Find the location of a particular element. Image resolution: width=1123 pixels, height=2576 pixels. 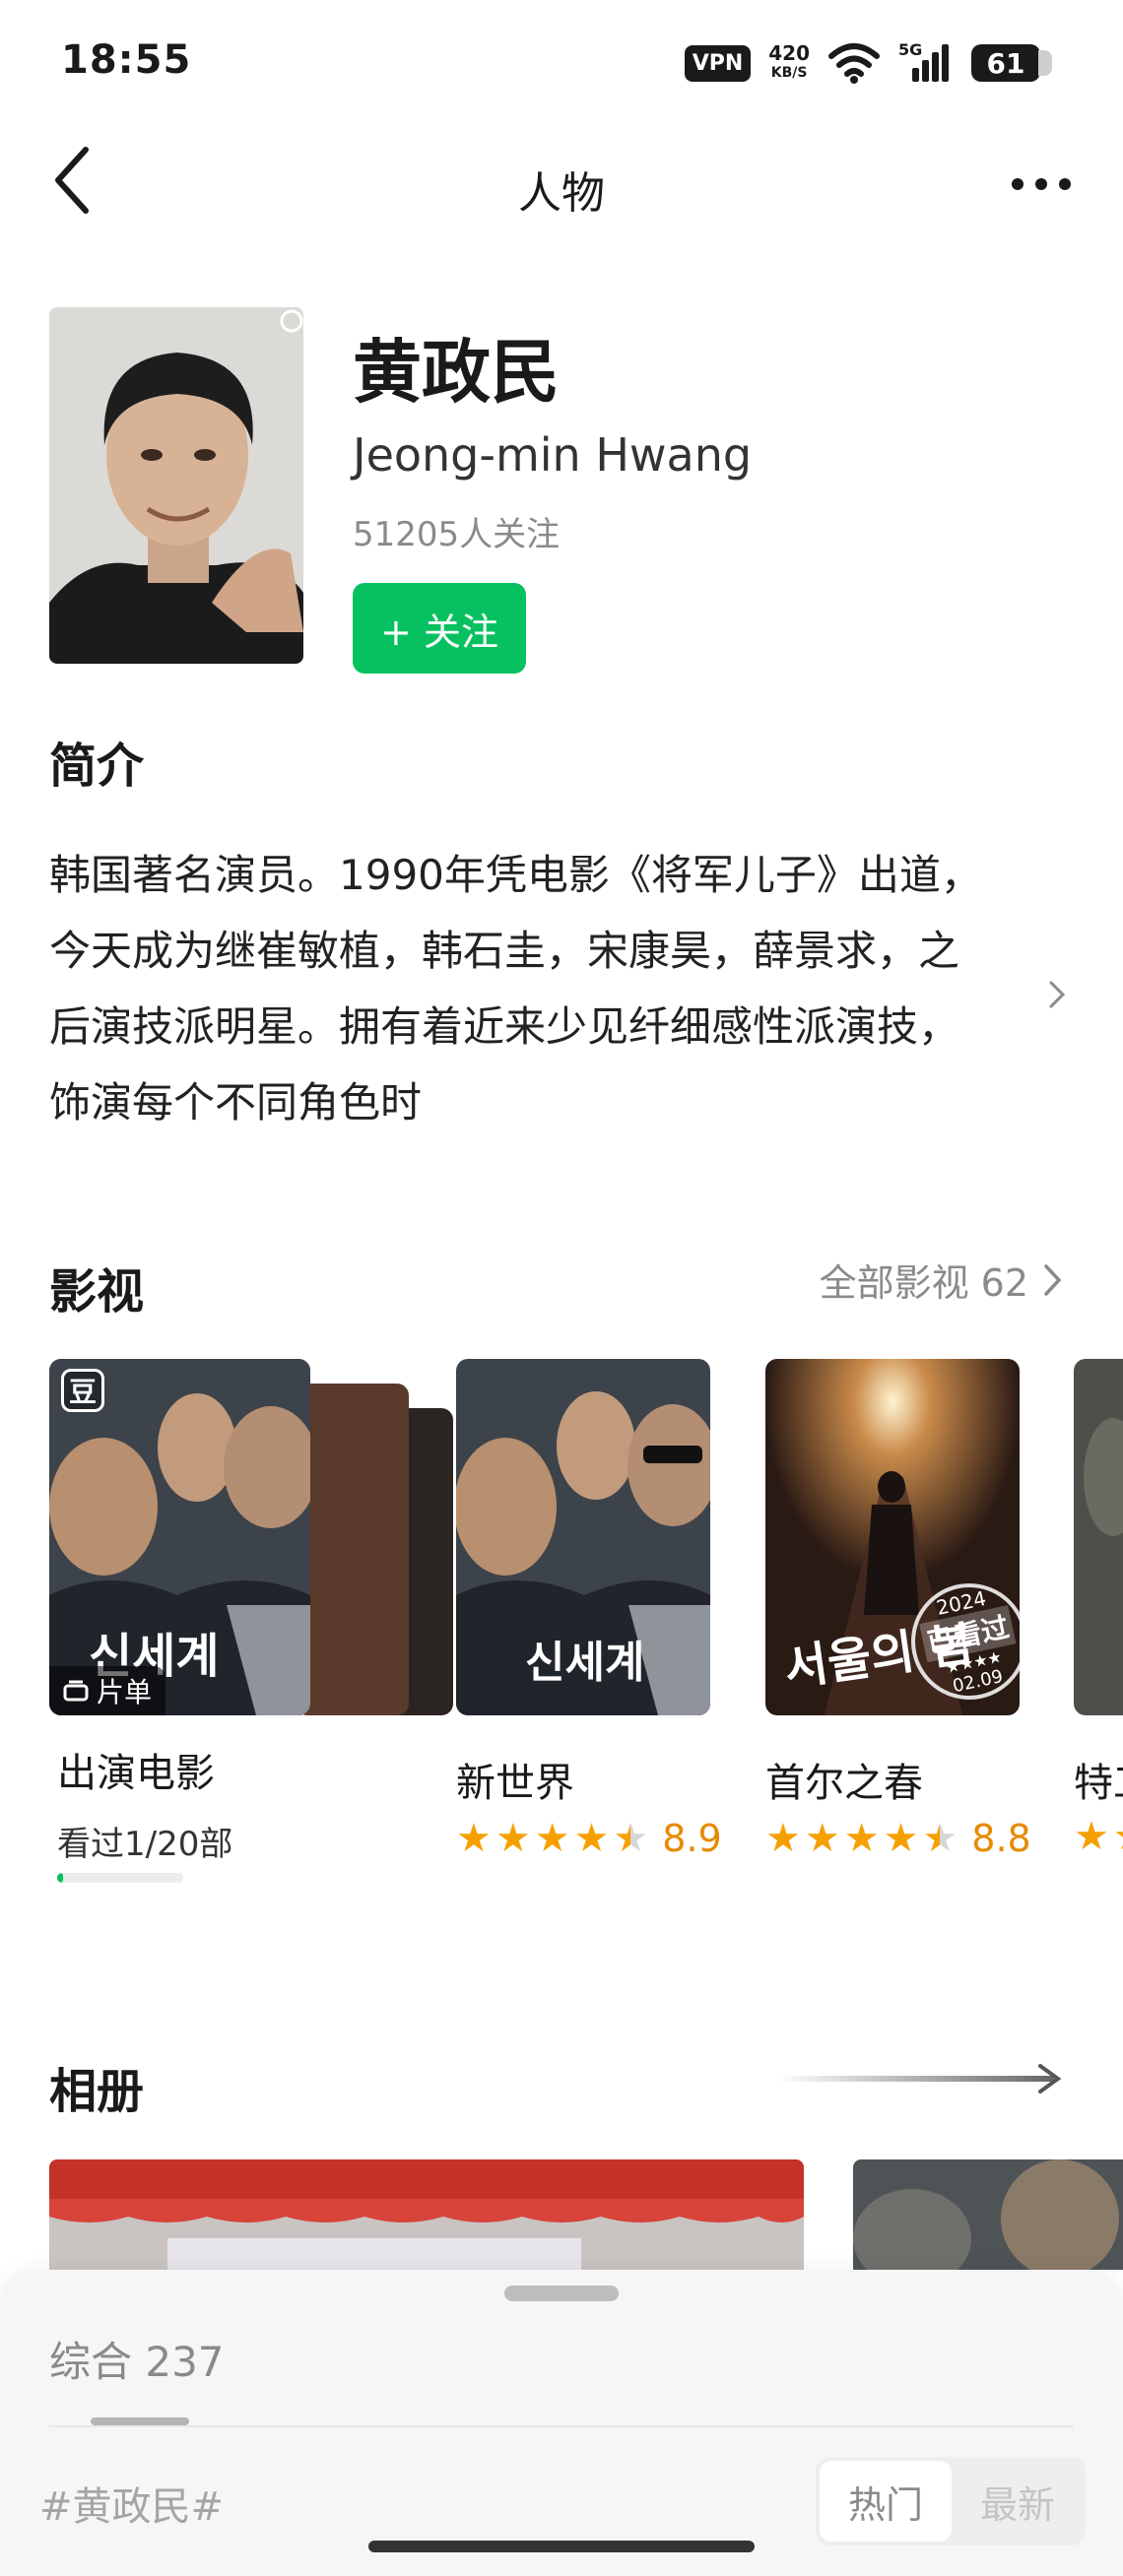

all-films-link: 全部影视 62 is located at coordinates (942, 1280).